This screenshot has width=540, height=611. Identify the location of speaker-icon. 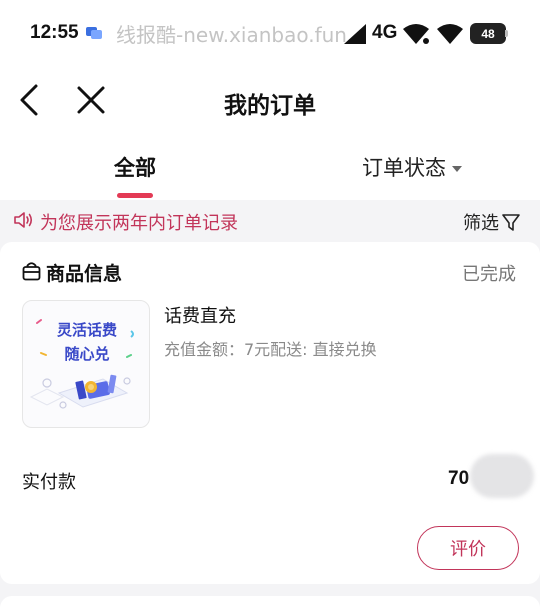
(23, 220).